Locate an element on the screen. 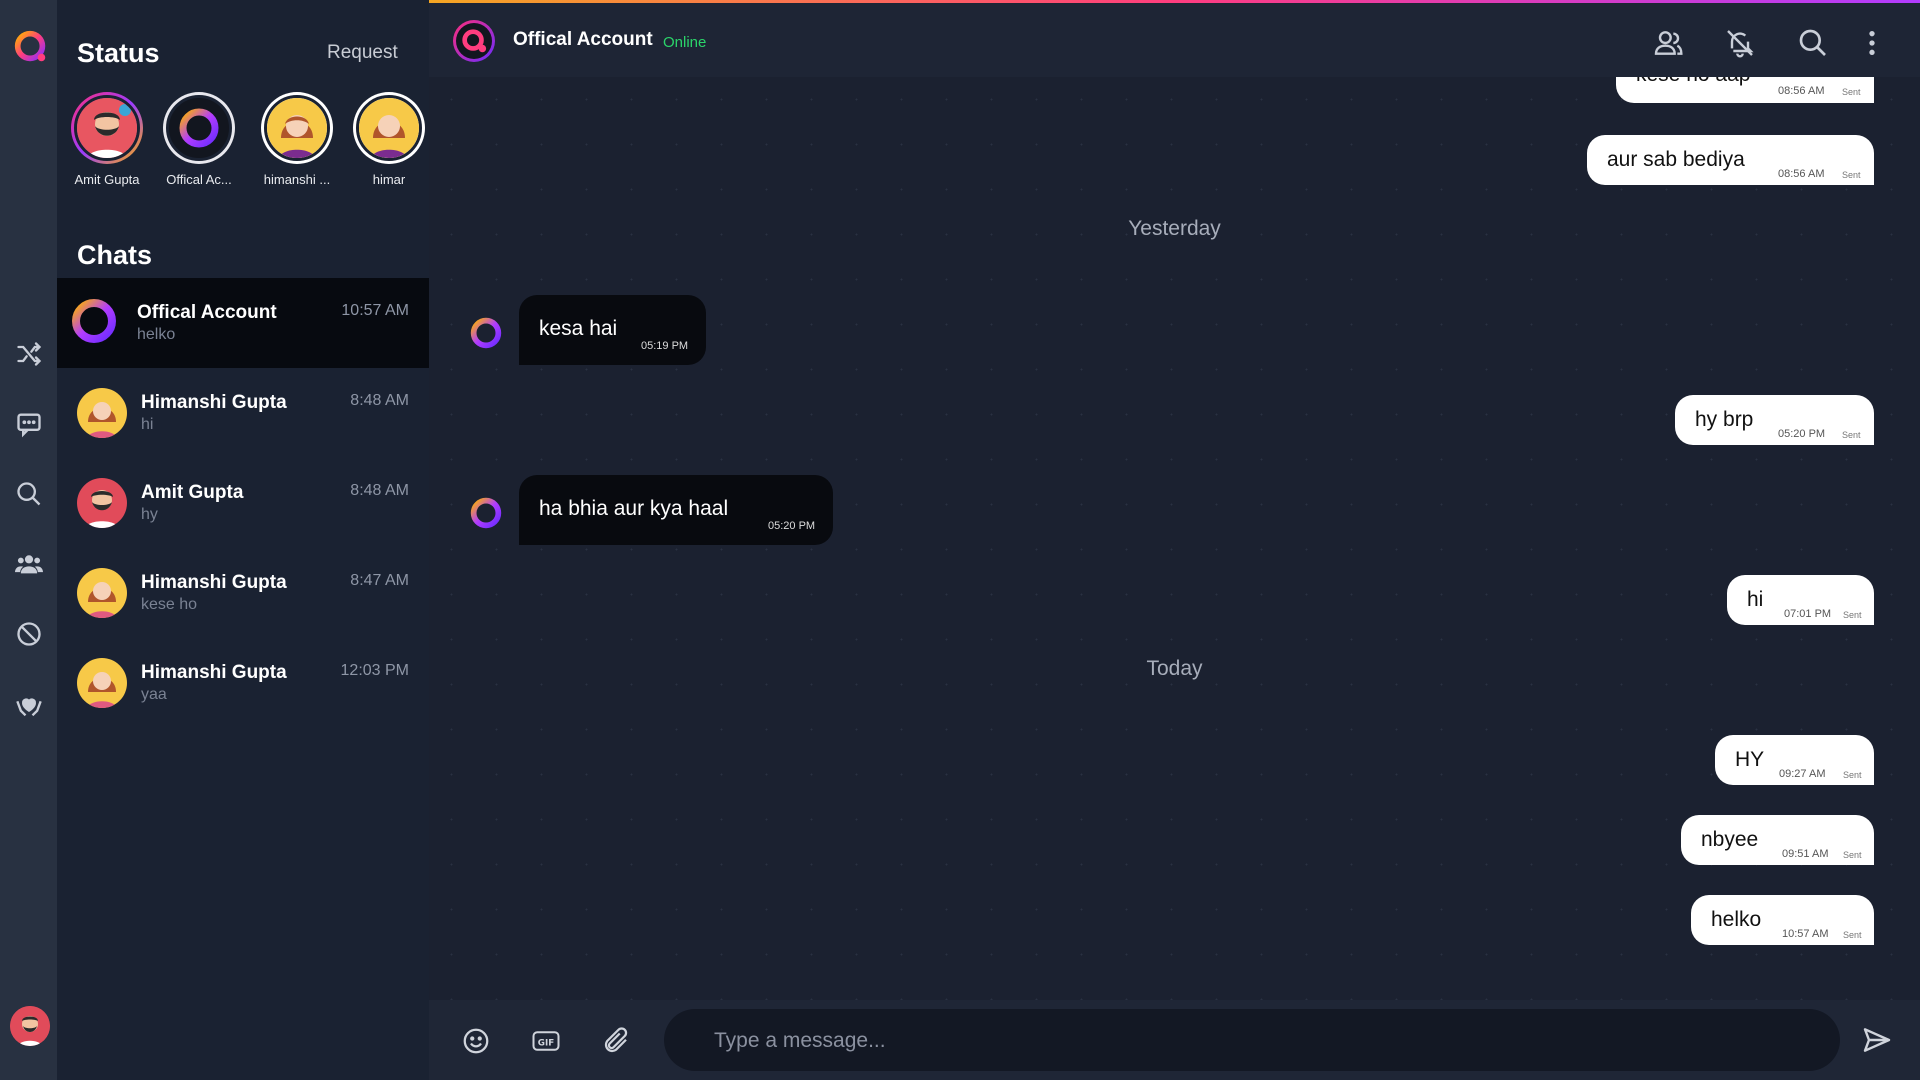 The height and width of the screenshot is (1080, 1920). chat-list-item: Offical Account helko 10:57 AM is located at coordinates (243, 323).